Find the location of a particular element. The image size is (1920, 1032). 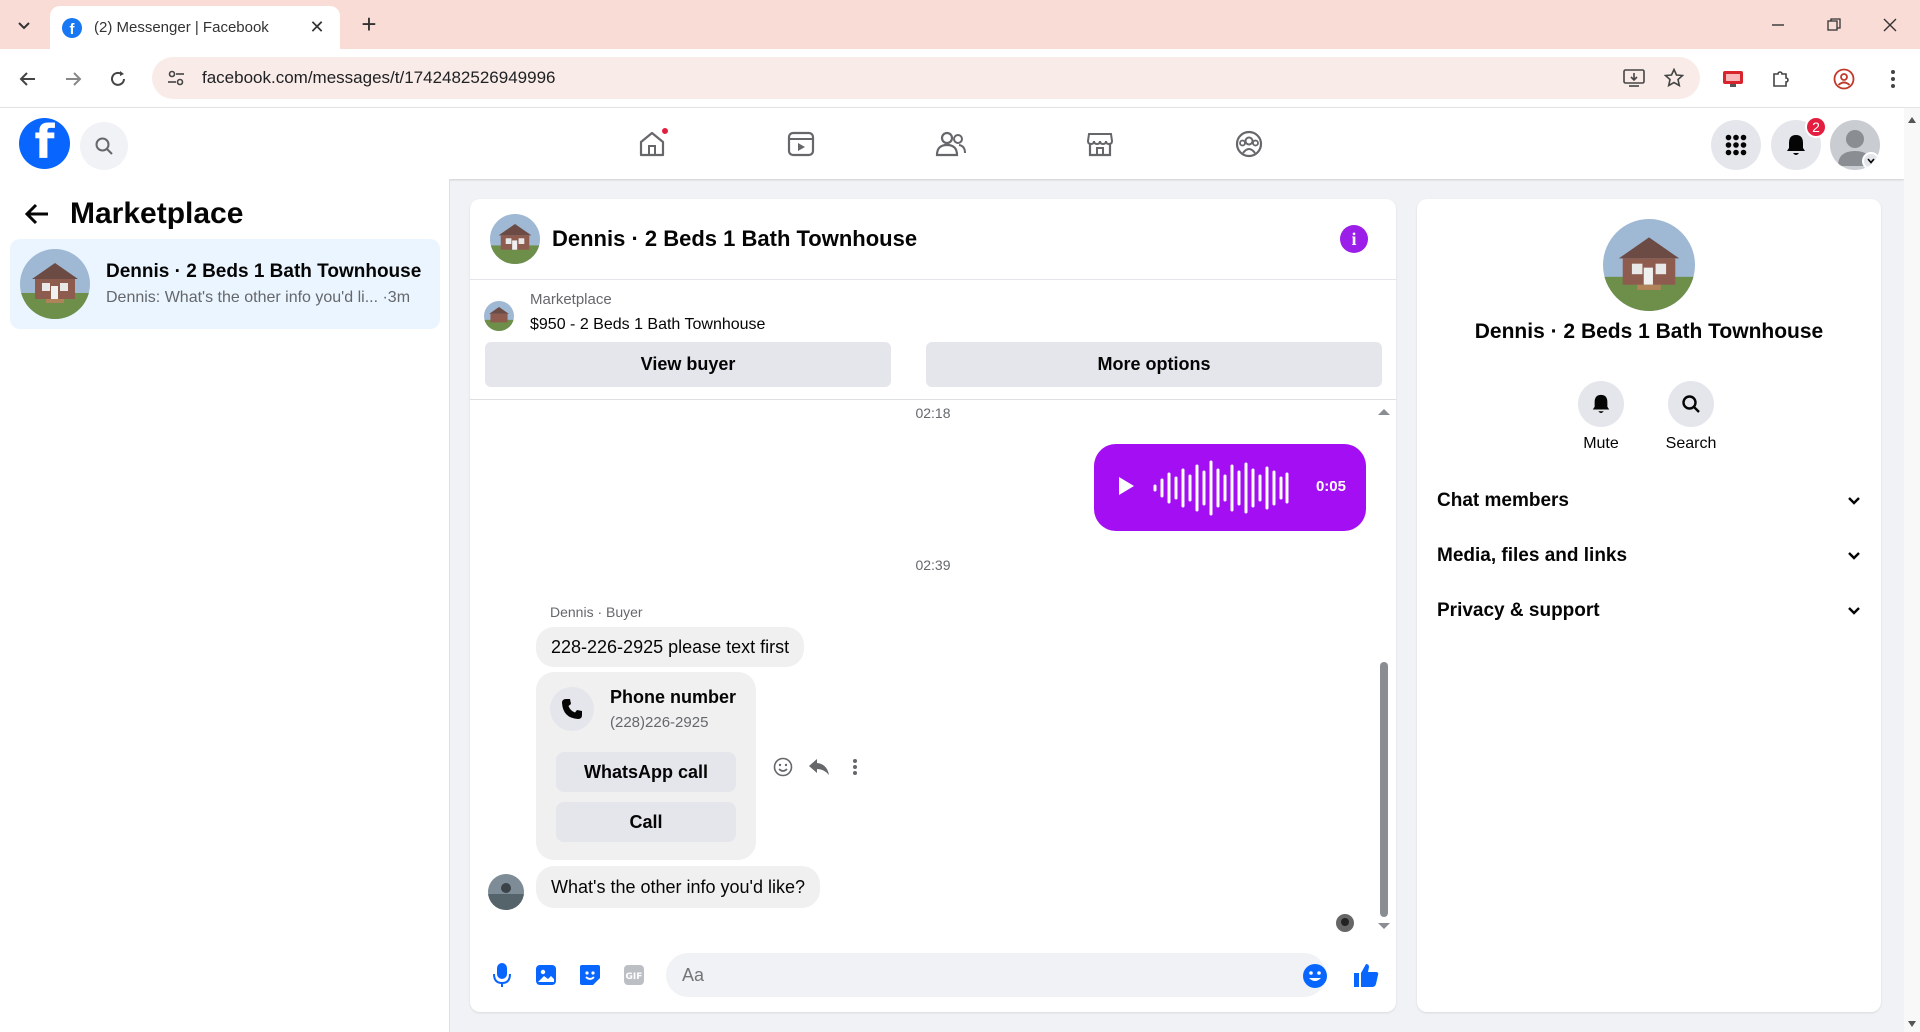

voice-message: 0:05 is located at coordinates (1230, 487).